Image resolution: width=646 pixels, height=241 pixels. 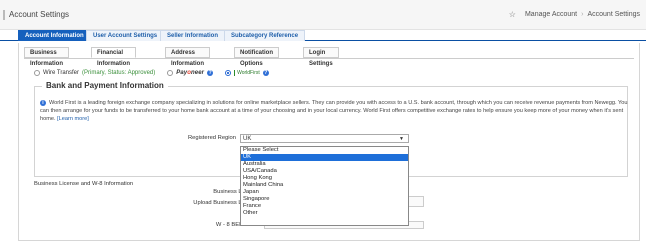 What do you see at coordinates (187, 57) in the screenshot?
I see `subtab-address-information: Address Information` at bounding box center [187, 57].